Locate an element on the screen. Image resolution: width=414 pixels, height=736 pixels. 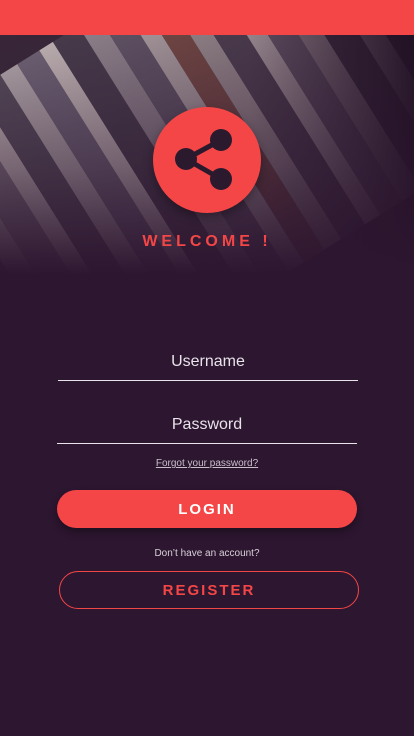
login-button: LOGIN is located at coordinates (207, 509).